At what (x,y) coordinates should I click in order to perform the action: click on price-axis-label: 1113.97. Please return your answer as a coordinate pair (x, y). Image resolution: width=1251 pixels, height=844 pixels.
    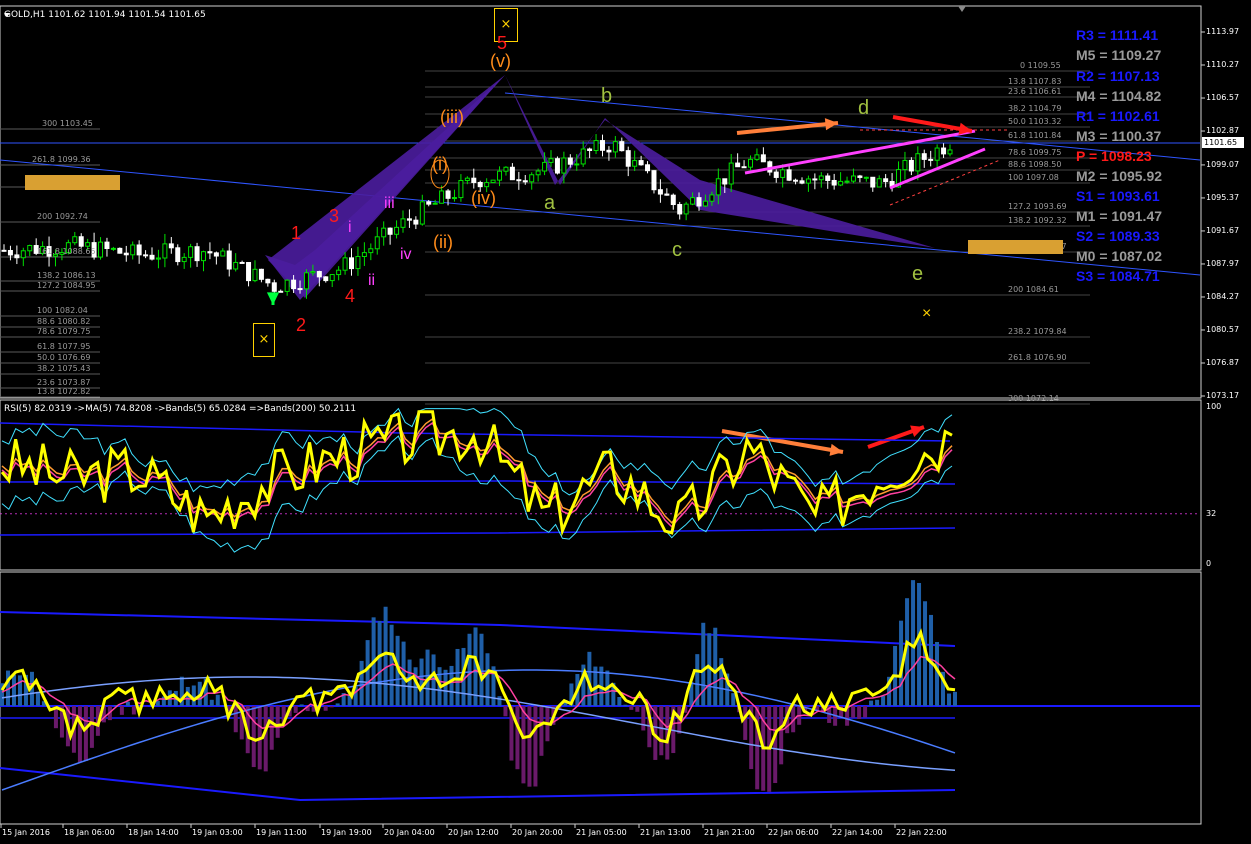
    Looking at the image, I should click on (1223, 31).